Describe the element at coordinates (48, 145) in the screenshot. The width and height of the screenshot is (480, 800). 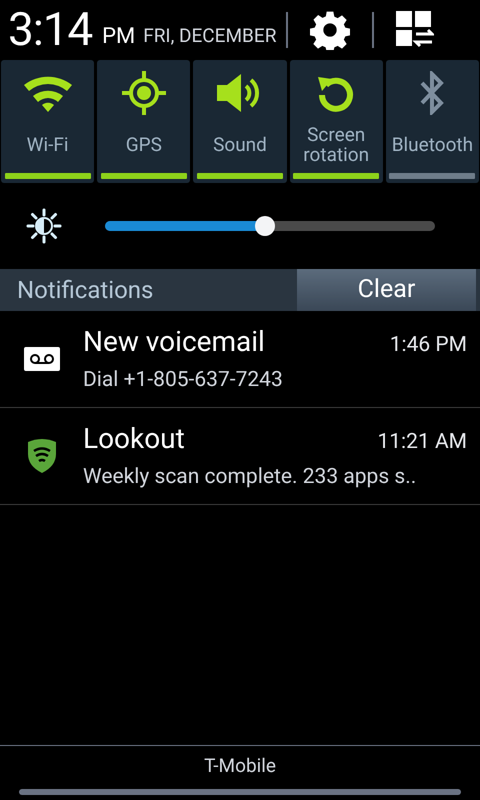
I see `toggle-label: Wi-Fi` at that location.